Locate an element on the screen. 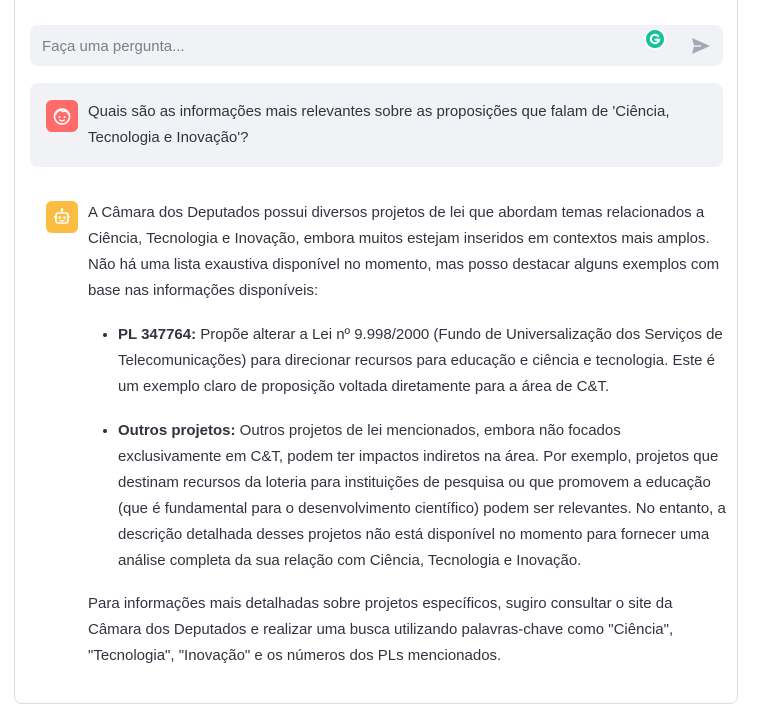 This screenshot has height=706, width=767. assistant-avatar is located at coordinates (62, 217).